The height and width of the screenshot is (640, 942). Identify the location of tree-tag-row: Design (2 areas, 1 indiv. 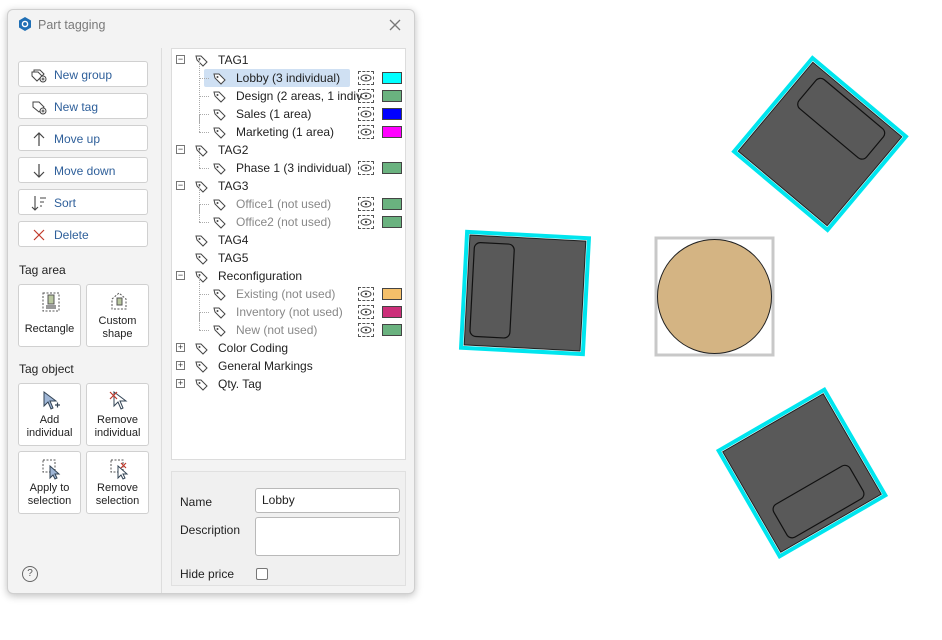
(288, 91).